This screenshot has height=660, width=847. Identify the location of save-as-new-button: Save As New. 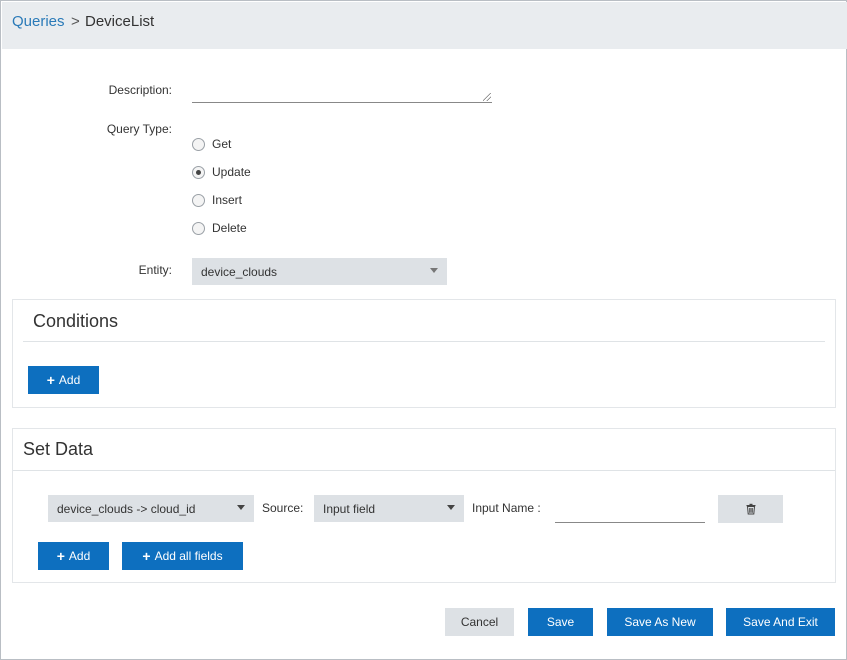
(660, 622).